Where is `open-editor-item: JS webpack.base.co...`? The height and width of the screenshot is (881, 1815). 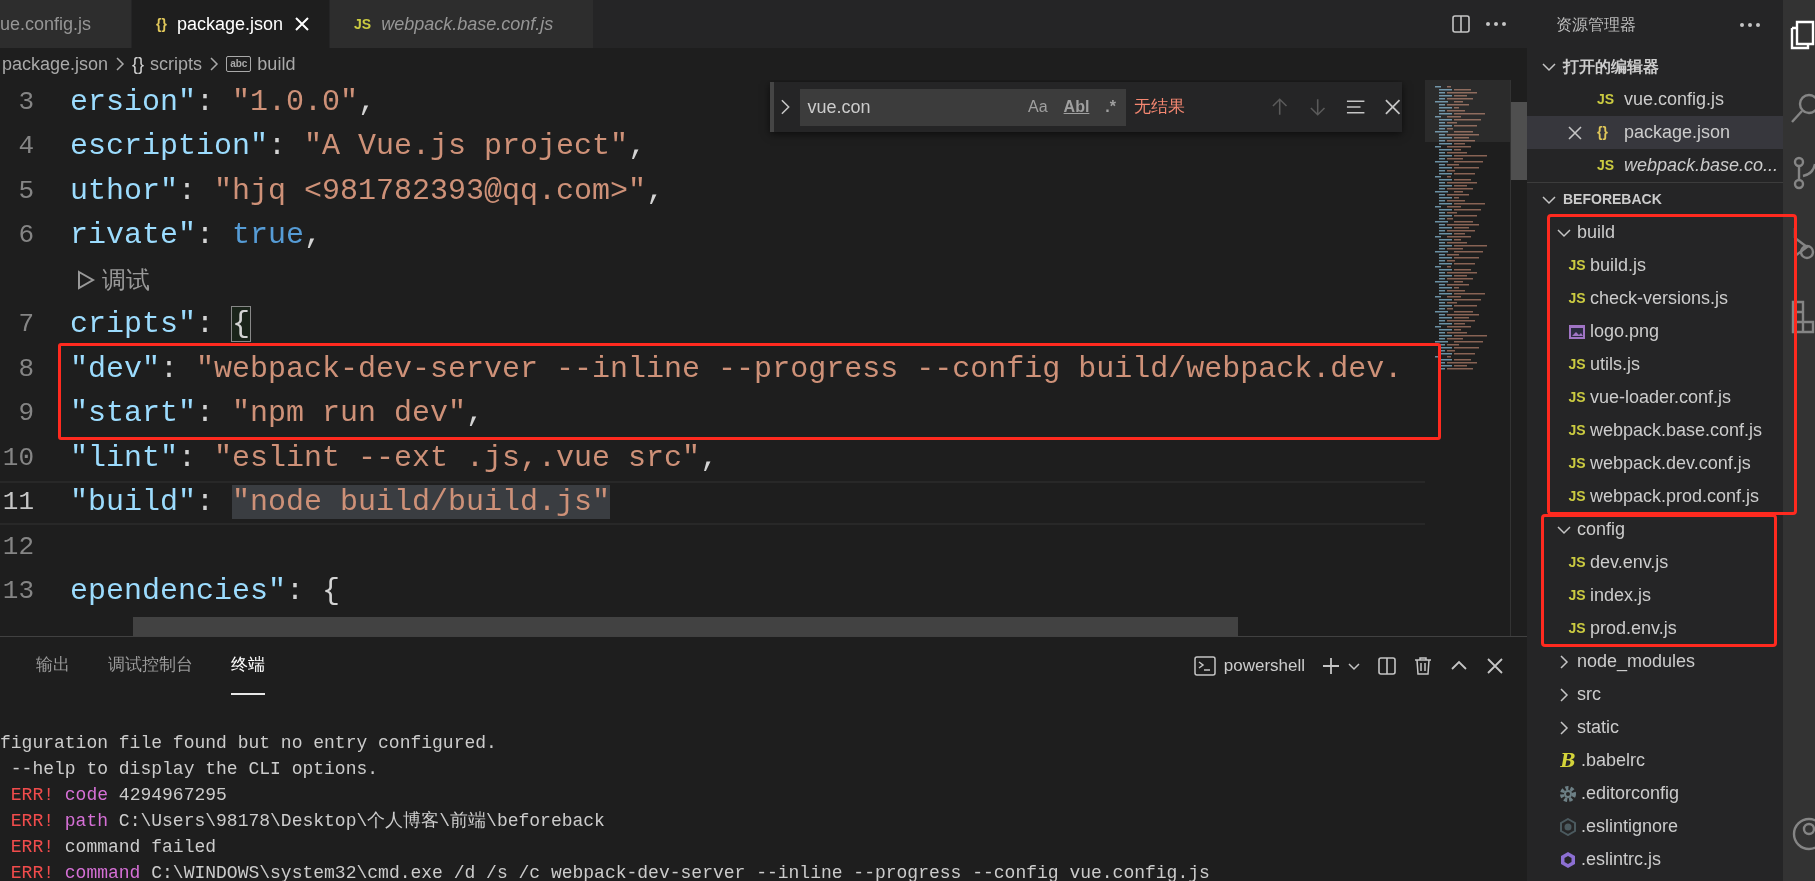 open-editor-item: JS webpack.base.co... is located at coordinates (1655, 165).